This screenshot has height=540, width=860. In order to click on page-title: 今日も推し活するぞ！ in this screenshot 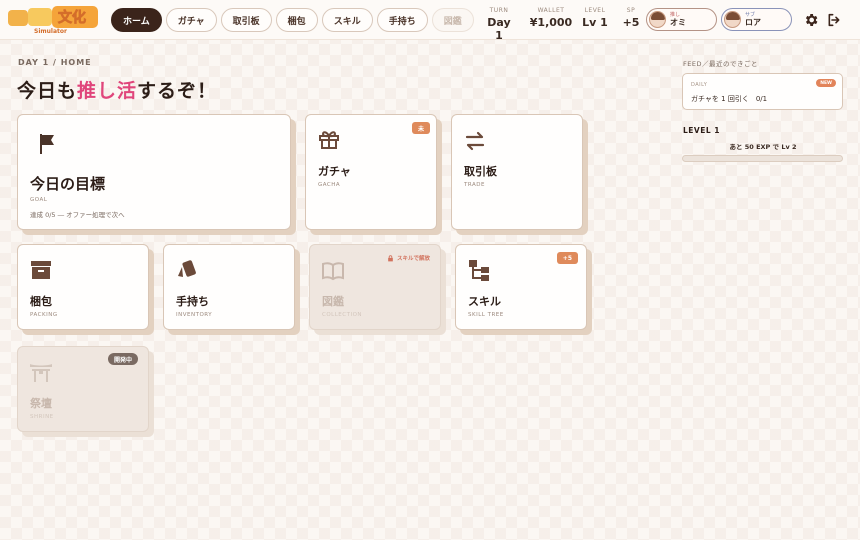, I will do `click(117, 89)`.